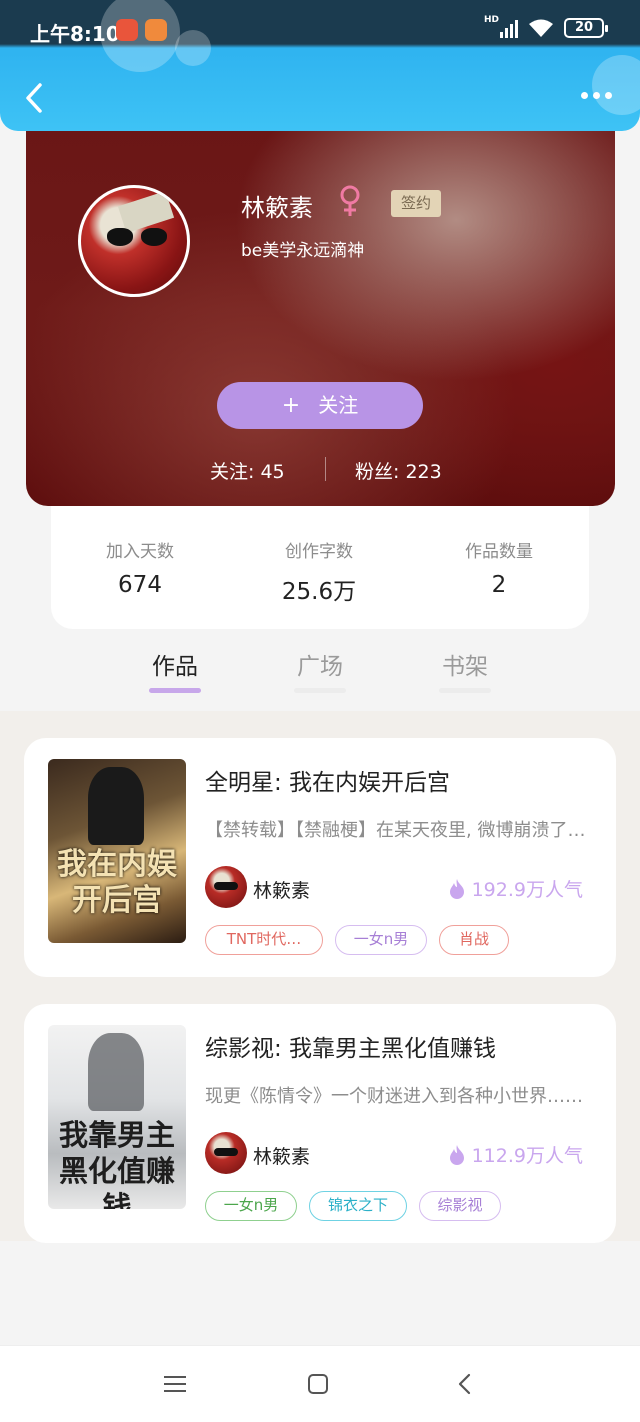 The width and height of the screenshot is (640, 1422). What do you see at coordinates (350, 1046) in the screenshot?
I see `book-title: 综影视: 我靠男主黑化值赚钱` at bounding box center [350, 1046].